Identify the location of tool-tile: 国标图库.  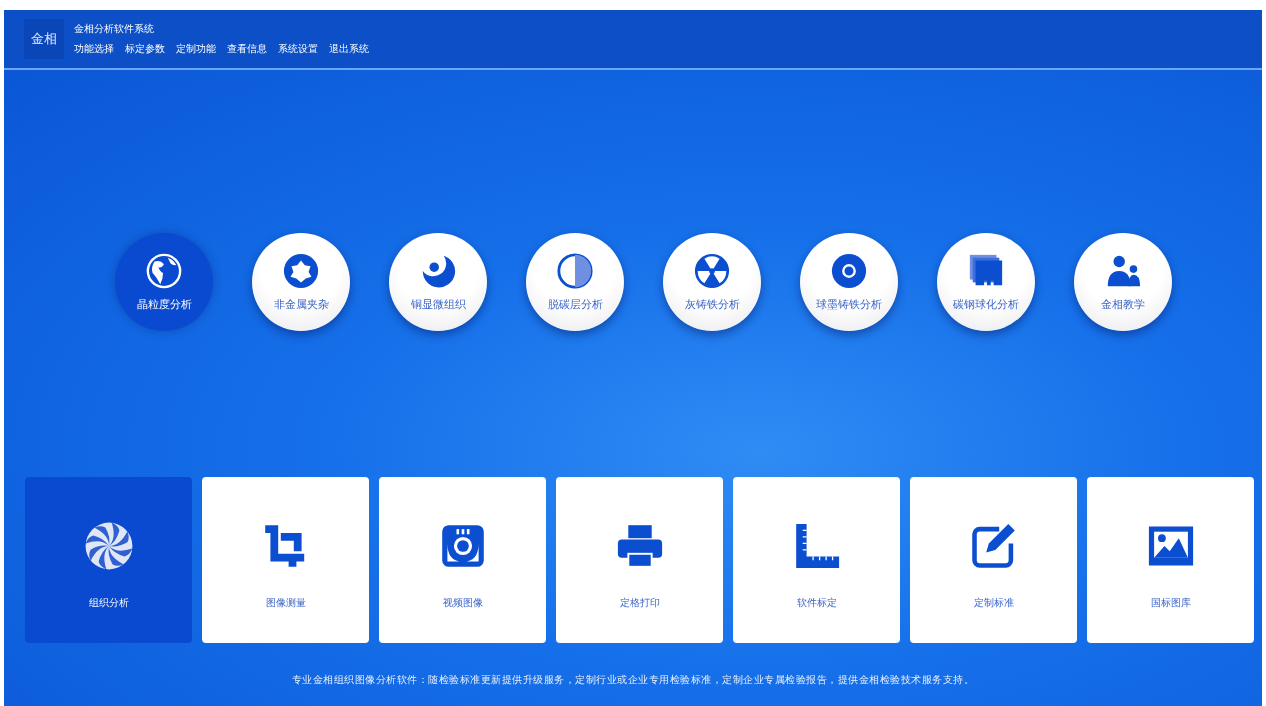
(1170, 560).